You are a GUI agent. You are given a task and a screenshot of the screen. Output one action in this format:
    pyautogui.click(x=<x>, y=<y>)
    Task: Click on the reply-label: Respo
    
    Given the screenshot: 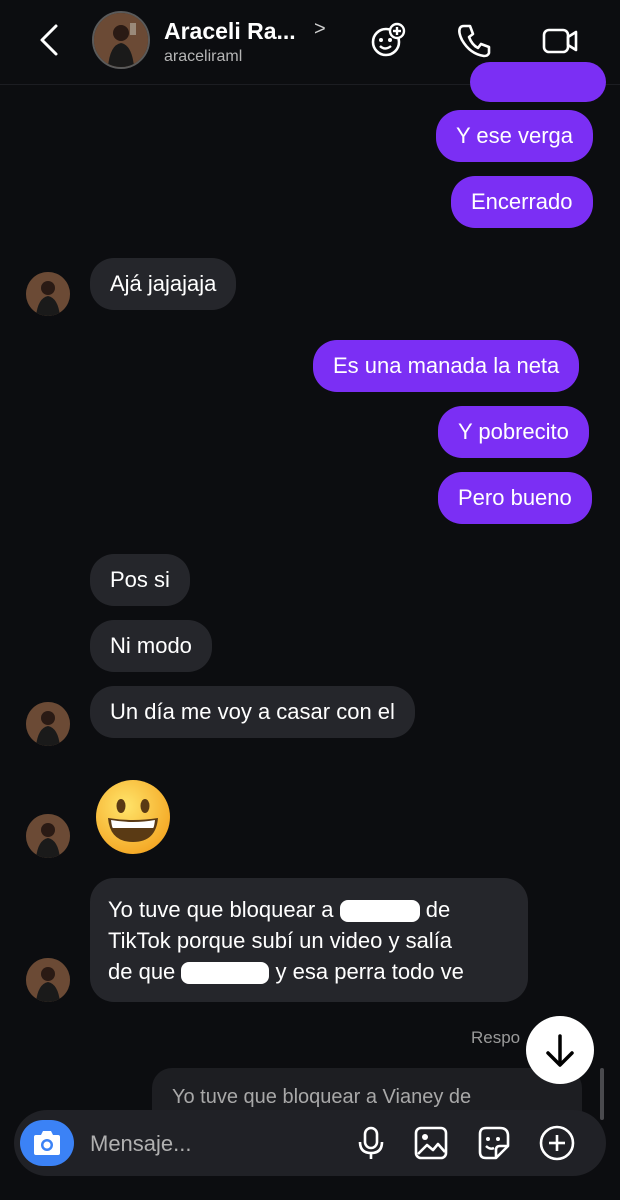 What is the action you would take?
    pyautogui.click(x=496, y=1037)
    